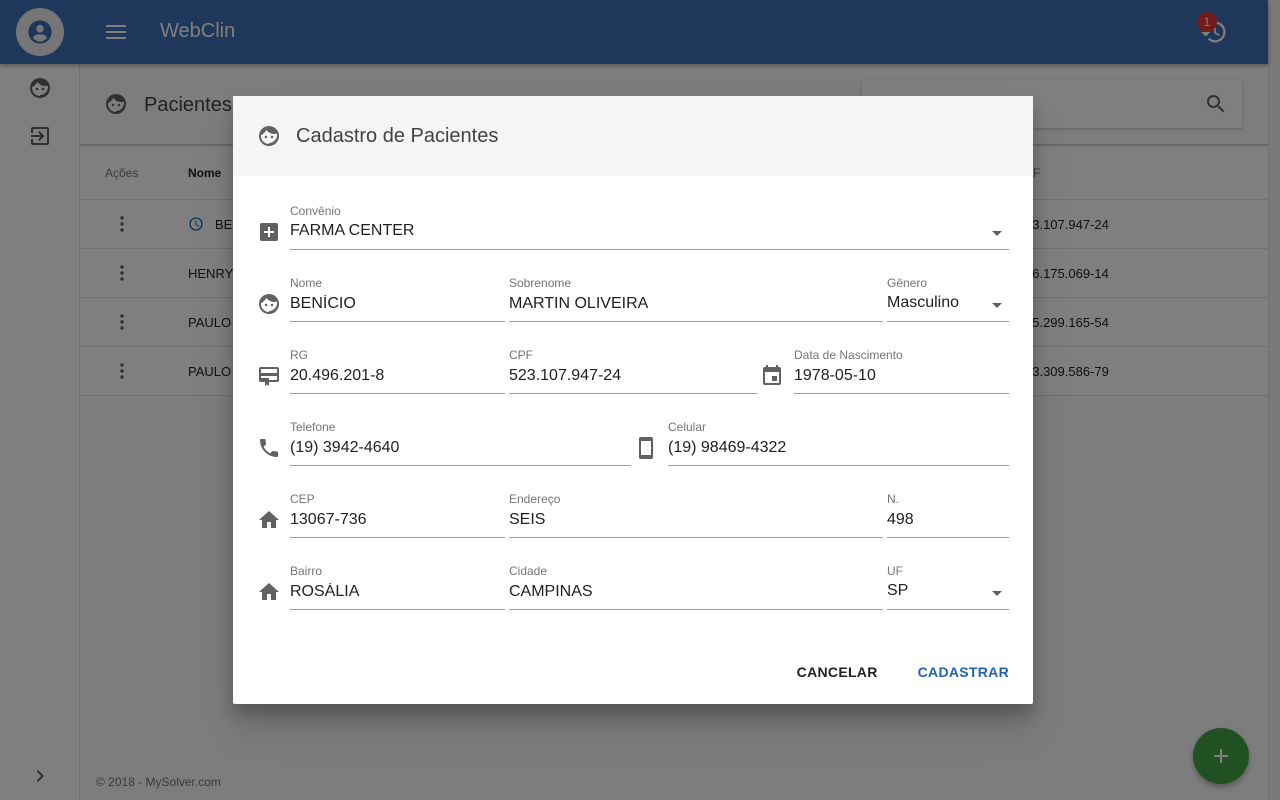 Image resolution: width=1280 pixels, height=800 pixels. Describe the element at coordinates (633, 136) in the screenshot. I see `dialog-header: Cadastro de Pacientes` at that location.